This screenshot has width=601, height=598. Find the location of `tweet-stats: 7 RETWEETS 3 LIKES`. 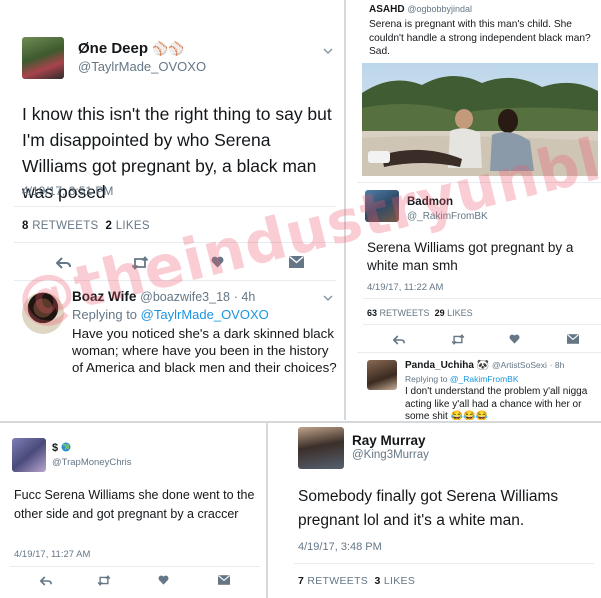

tweet-stats: 7 RETWEETS 3 LIKES is located at coordinates (356, 581).